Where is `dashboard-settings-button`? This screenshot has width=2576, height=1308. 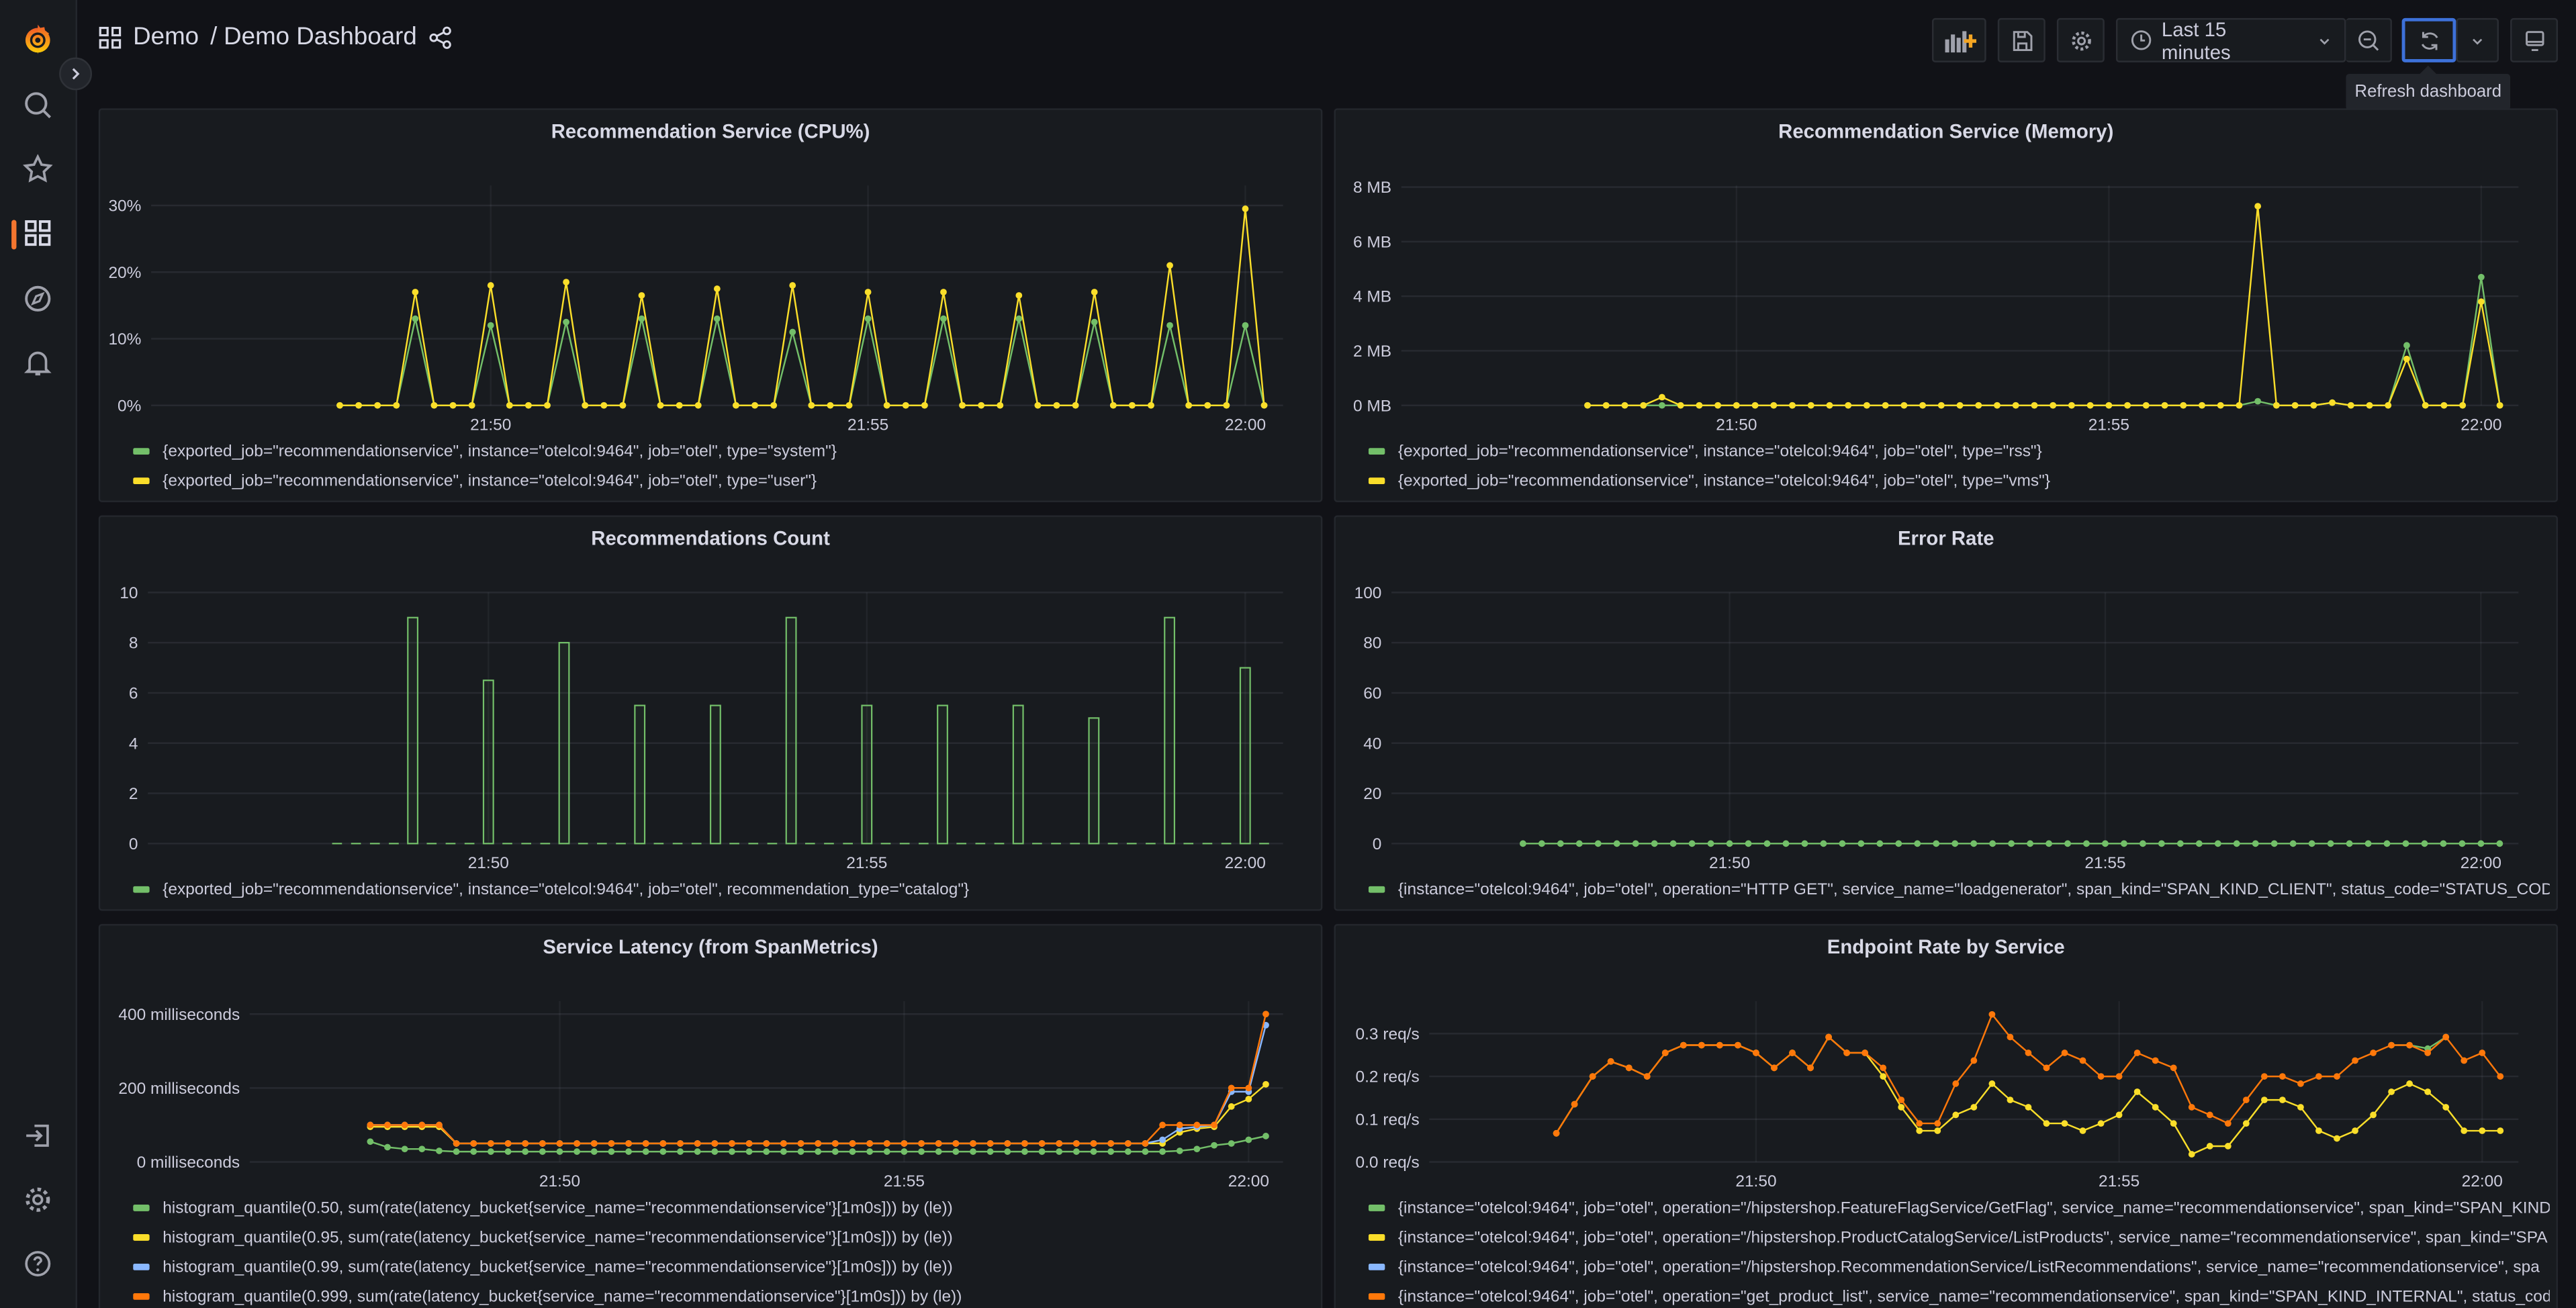 dashboard-settings-button is located at coordinates (2080, 40).